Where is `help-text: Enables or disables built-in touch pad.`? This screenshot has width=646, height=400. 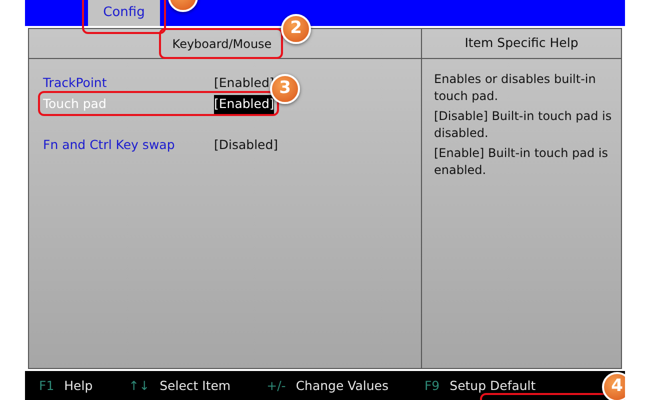 help-text: Enables or disables built-in touch pad. is located at coordinates (515, 88).